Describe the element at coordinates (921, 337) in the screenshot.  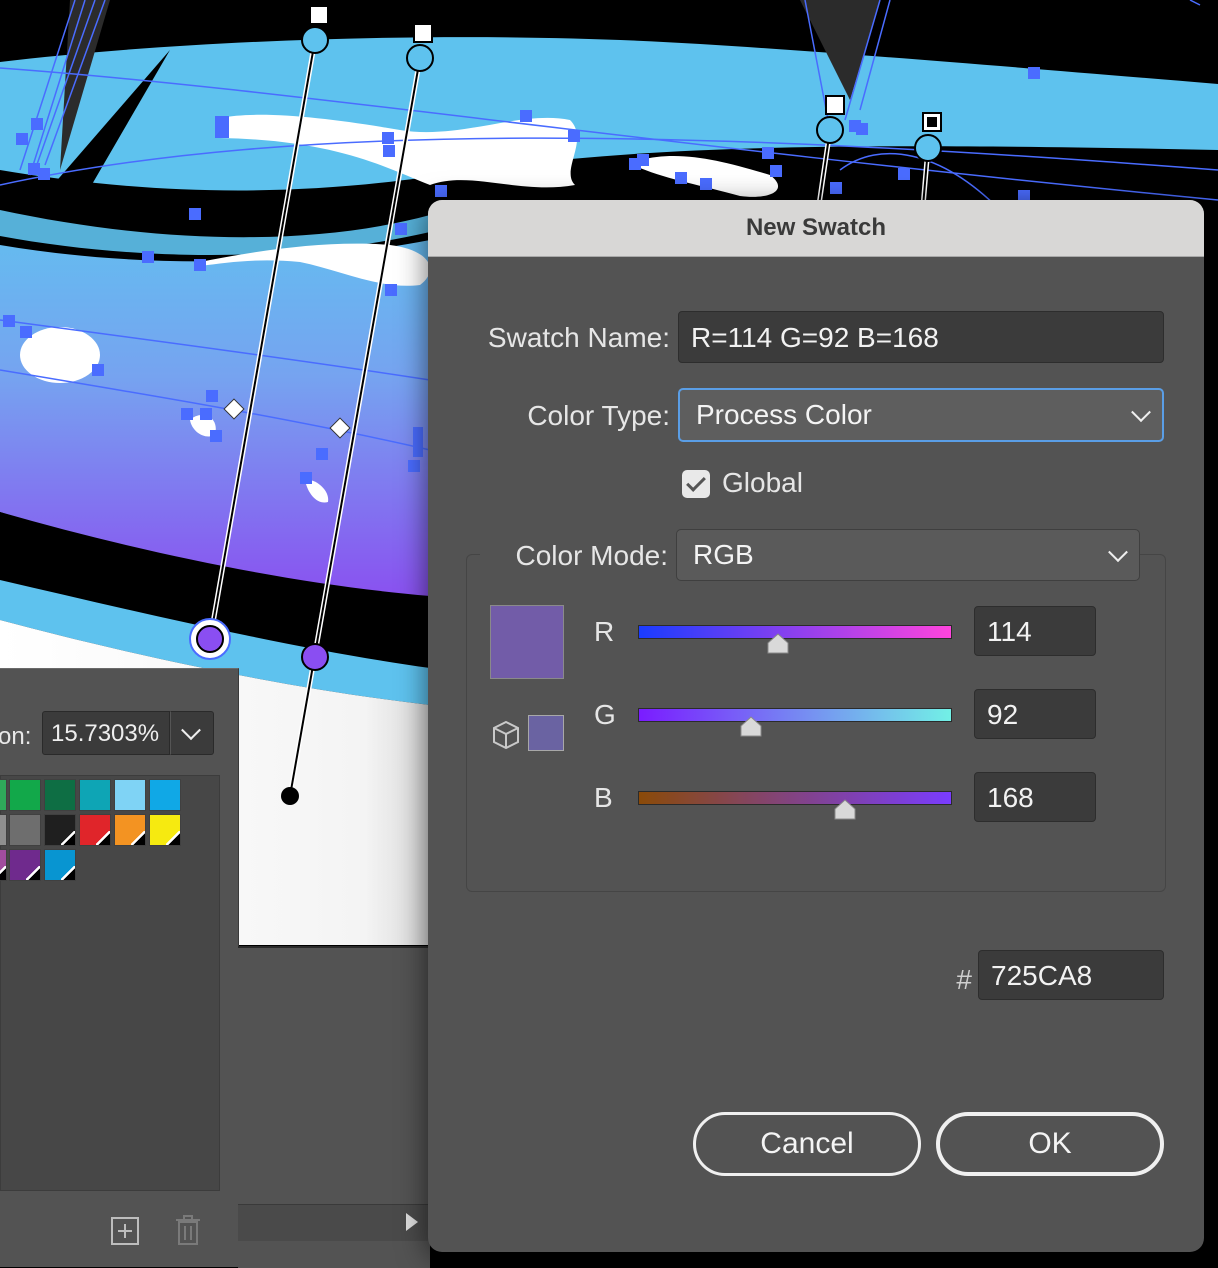
I see `swatch-name-input: R=114 G=92 B=168` at that location.